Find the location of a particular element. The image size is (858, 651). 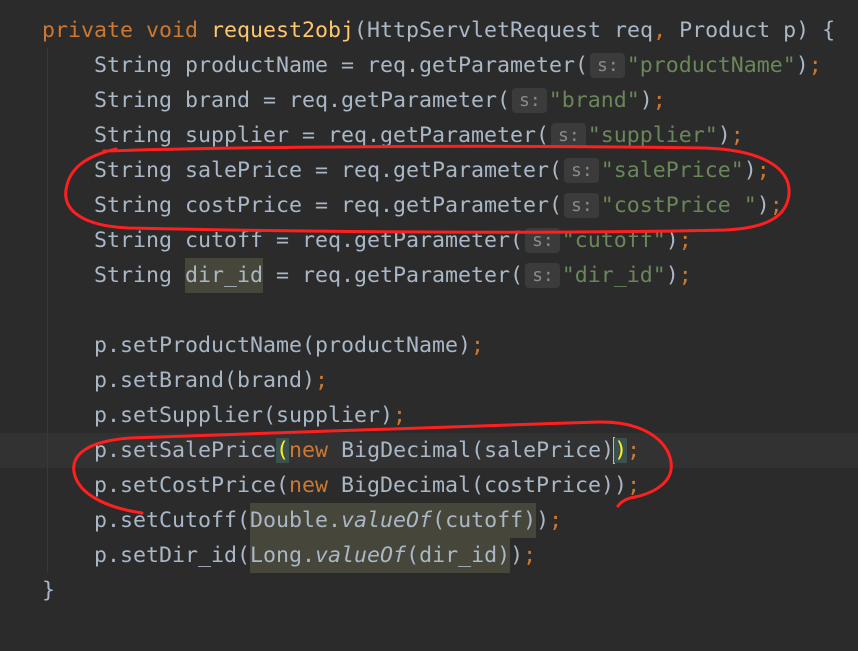

indent-guide is located at coordinates (47, 310).